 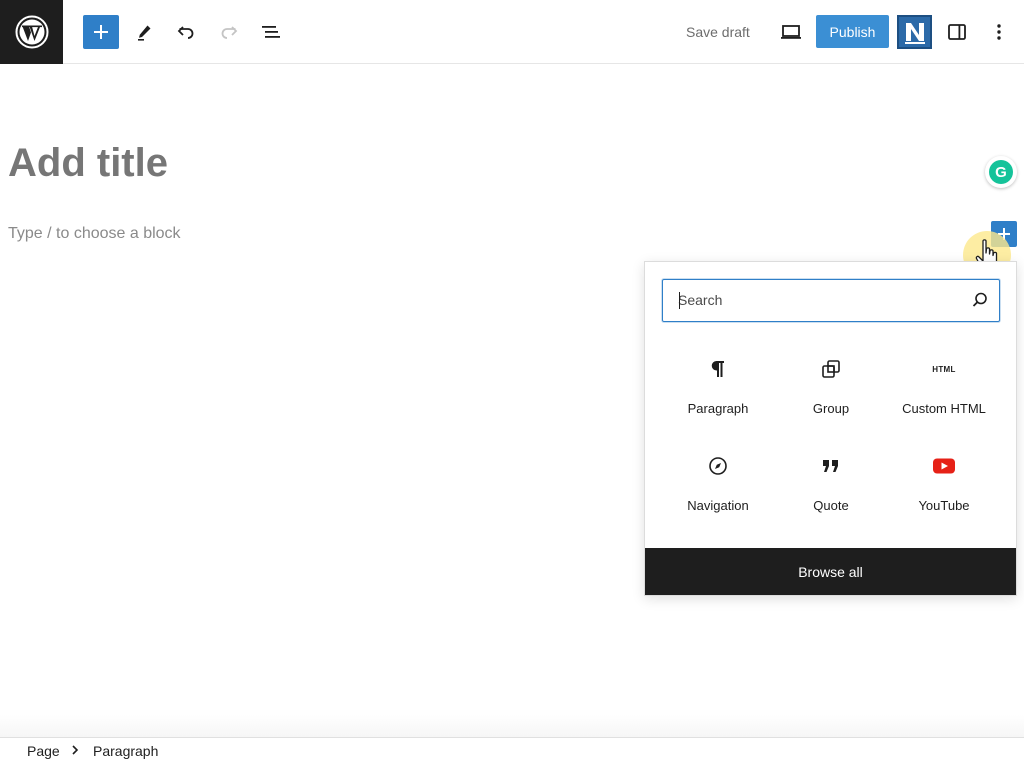 What do you see at coordinates (831, 505) in the screenshot?
I see `block-label: Quote` at bounding box center [831, 505].